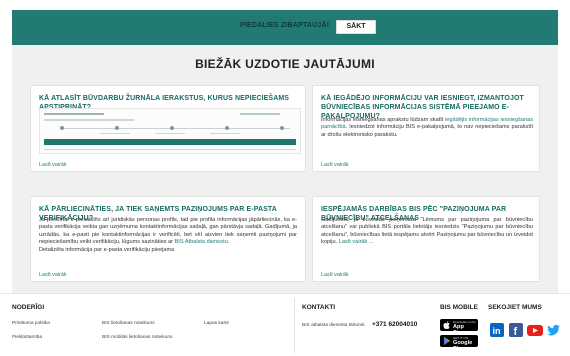 The width and height of the screenshot is (570, 356). What do you see at coordinates (28, 307) in the screenshot?
I see `useful-heading: Noderīgi` at bounding box center [28, 307].